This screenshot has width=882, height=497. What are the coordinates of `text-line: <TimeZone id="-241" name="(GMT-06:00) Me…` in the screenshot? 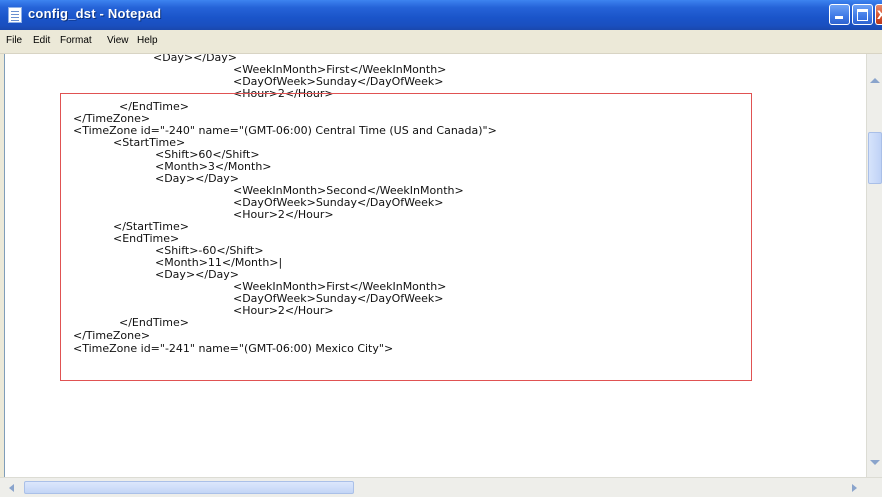 It's located at (233, 348).